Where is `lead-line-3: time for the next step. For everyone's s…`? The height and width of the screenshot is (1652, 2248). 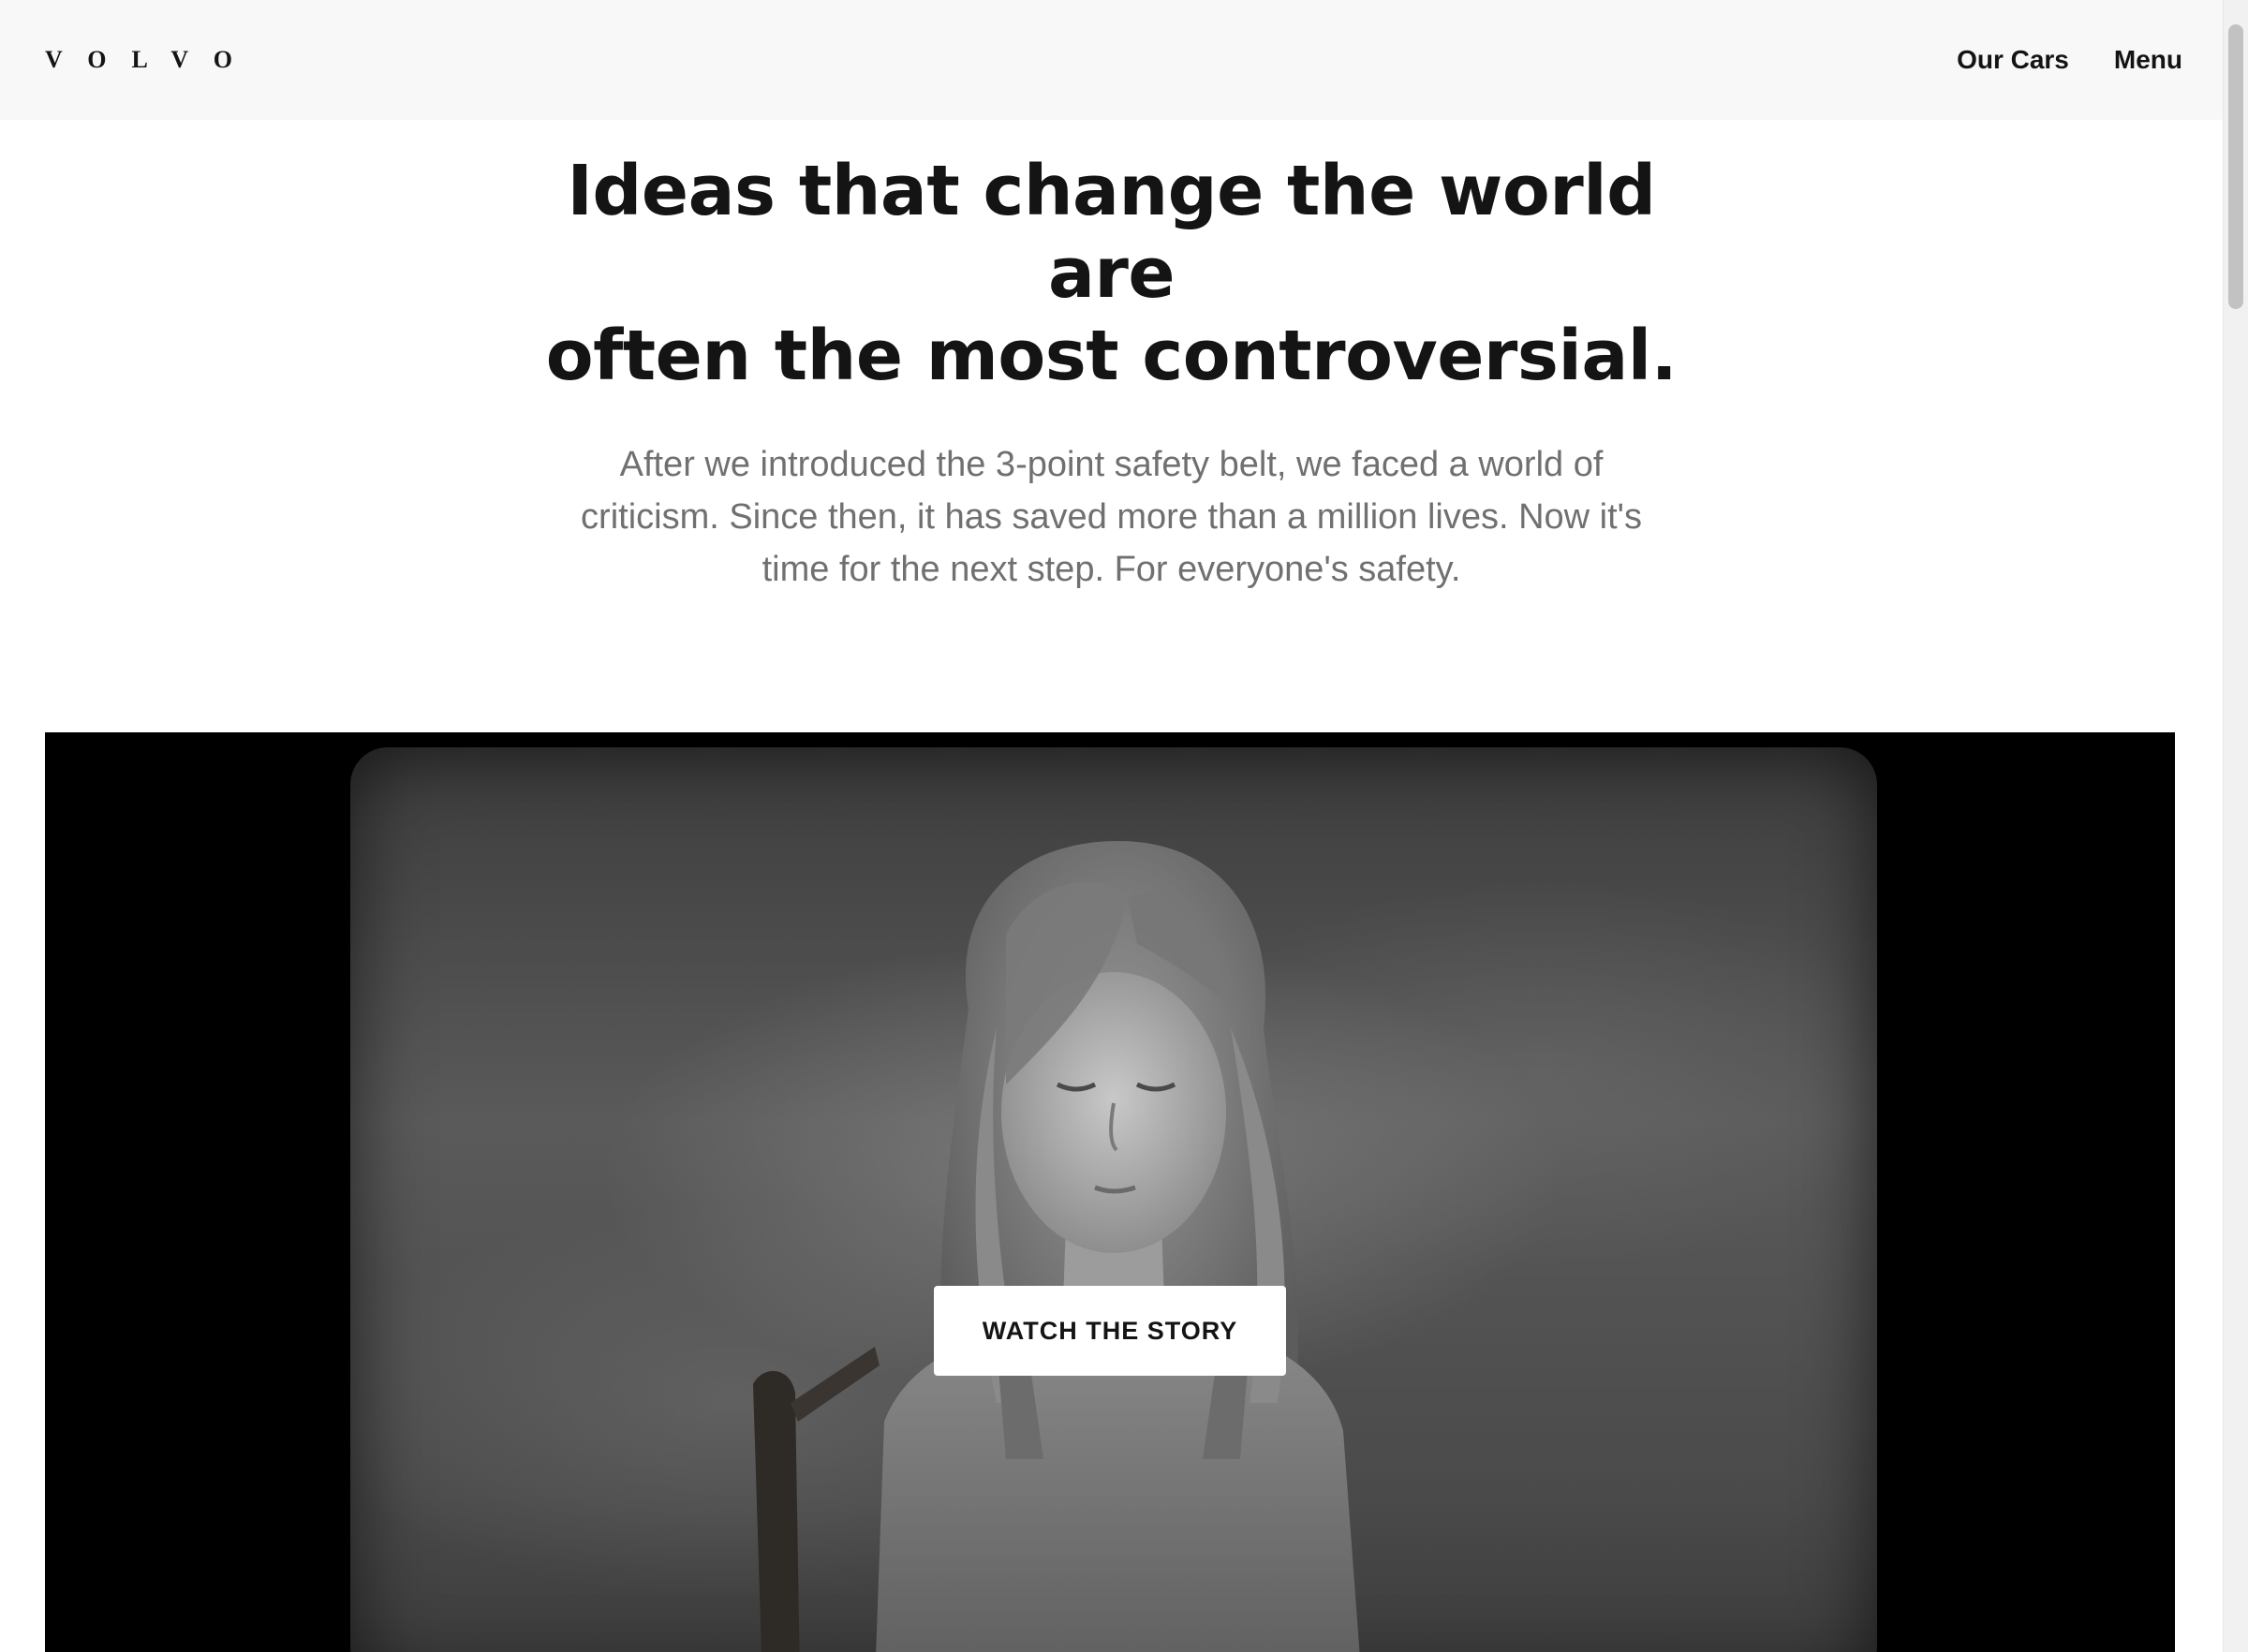
lead-line-3: time for the next step. For everyone's s… is located at coordinates (1111, 569).